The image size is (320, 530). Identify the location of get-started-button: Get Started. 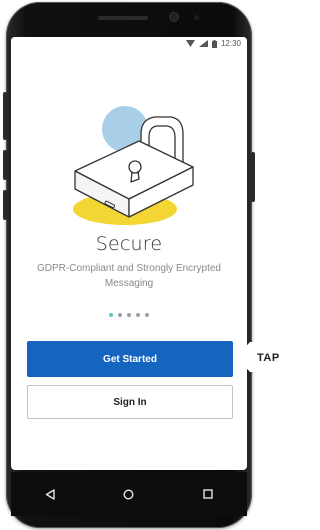
(130, 359).